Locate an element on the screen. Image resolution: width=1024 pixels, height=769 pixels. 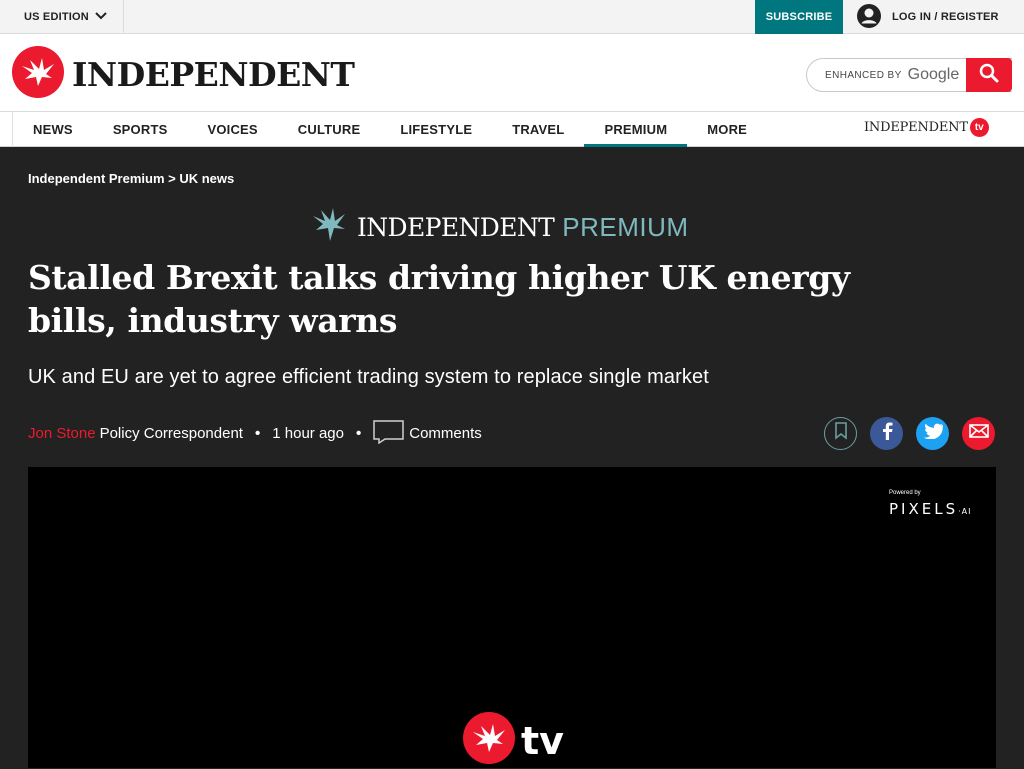
nav-item-more: MORE is located at coordinates (727, 129).